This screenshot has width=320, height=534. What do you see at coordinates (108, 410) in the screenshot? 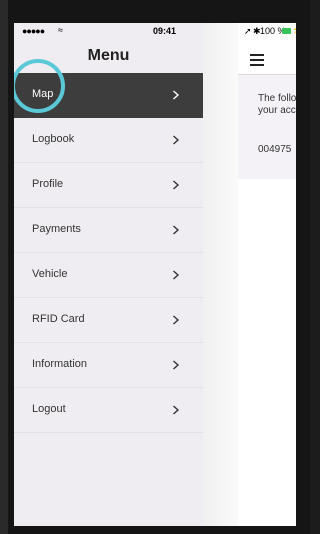
I see `menu-item-logout: Logout` at bounding box center [108, 410].